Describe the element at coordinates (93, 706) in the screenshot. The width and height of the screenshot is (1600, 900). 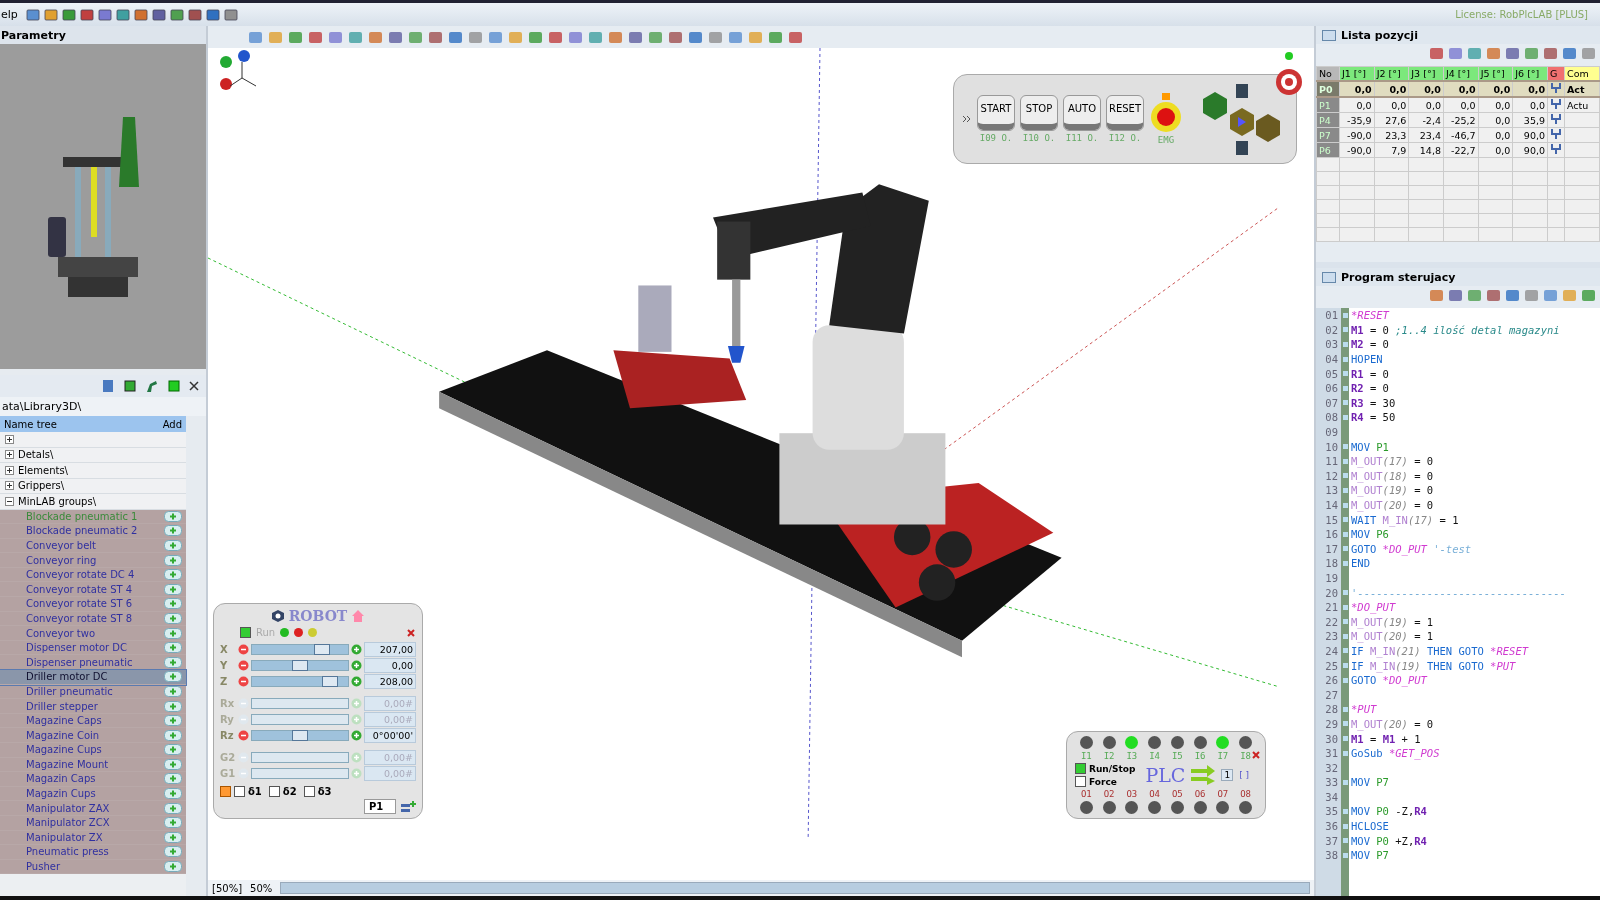
I see `library-item: Driller stepper` at that location.